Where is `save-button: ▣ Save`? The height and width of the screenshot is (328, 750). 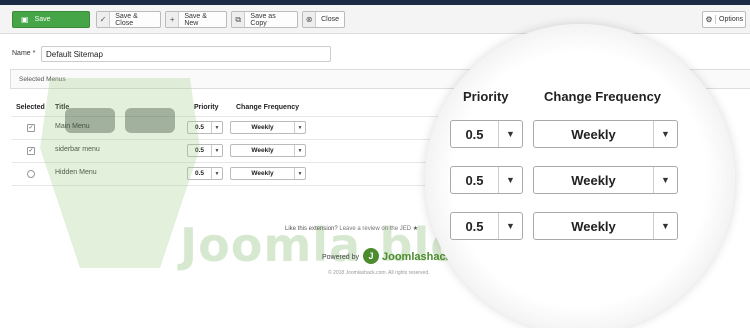 save-button: ▣ Save is located at coordinates (51, 19).